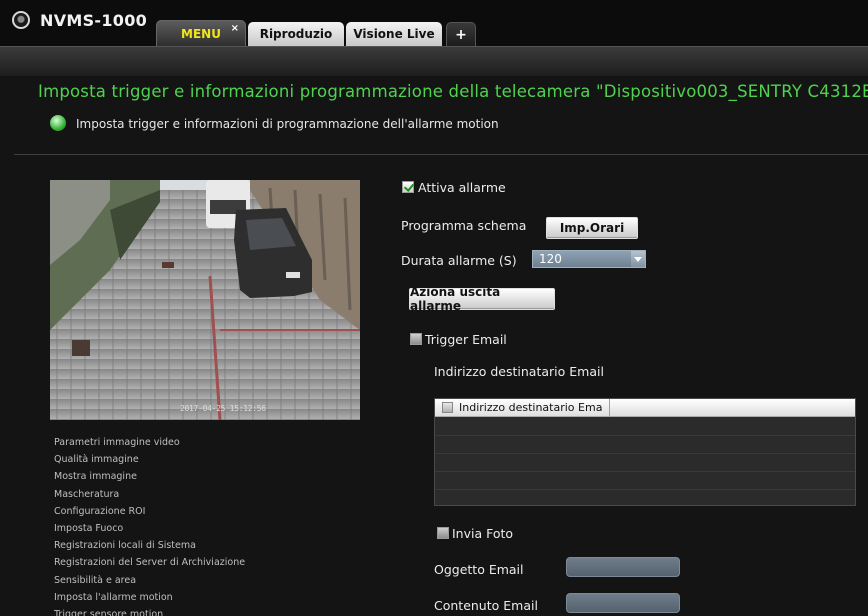 Image resolution: width=868 pixels, height=616 pixels. Describe the element at coordinates (149, 611) in the screenshot. I see `side-menu-item: Trigger sensore motion` at that location.